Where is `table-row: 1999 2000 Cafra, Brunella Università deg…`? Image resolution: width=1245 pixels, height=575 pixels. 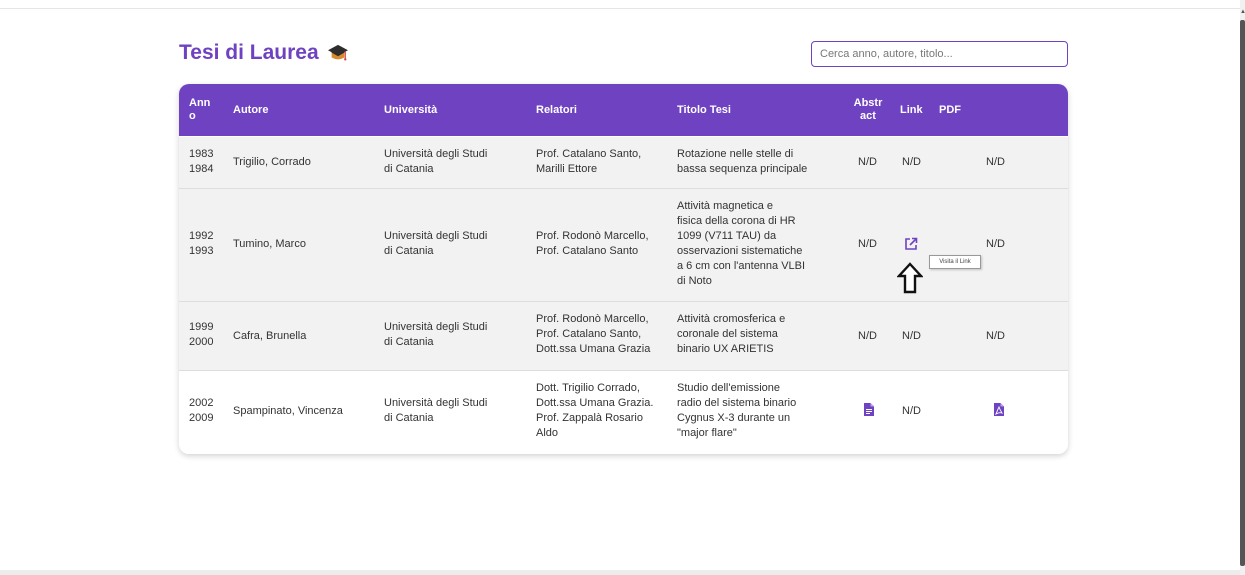
table-row: 1999 2000 Cafra, Brunella Università deg… is located at coordinates (623, 336).